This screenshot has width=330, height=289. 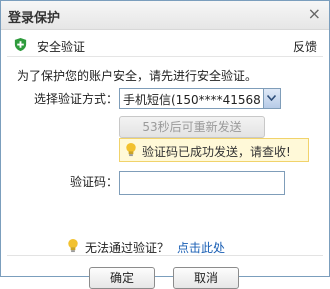 I want to click on security-title: 安全验证, so click(x=61, y=47).